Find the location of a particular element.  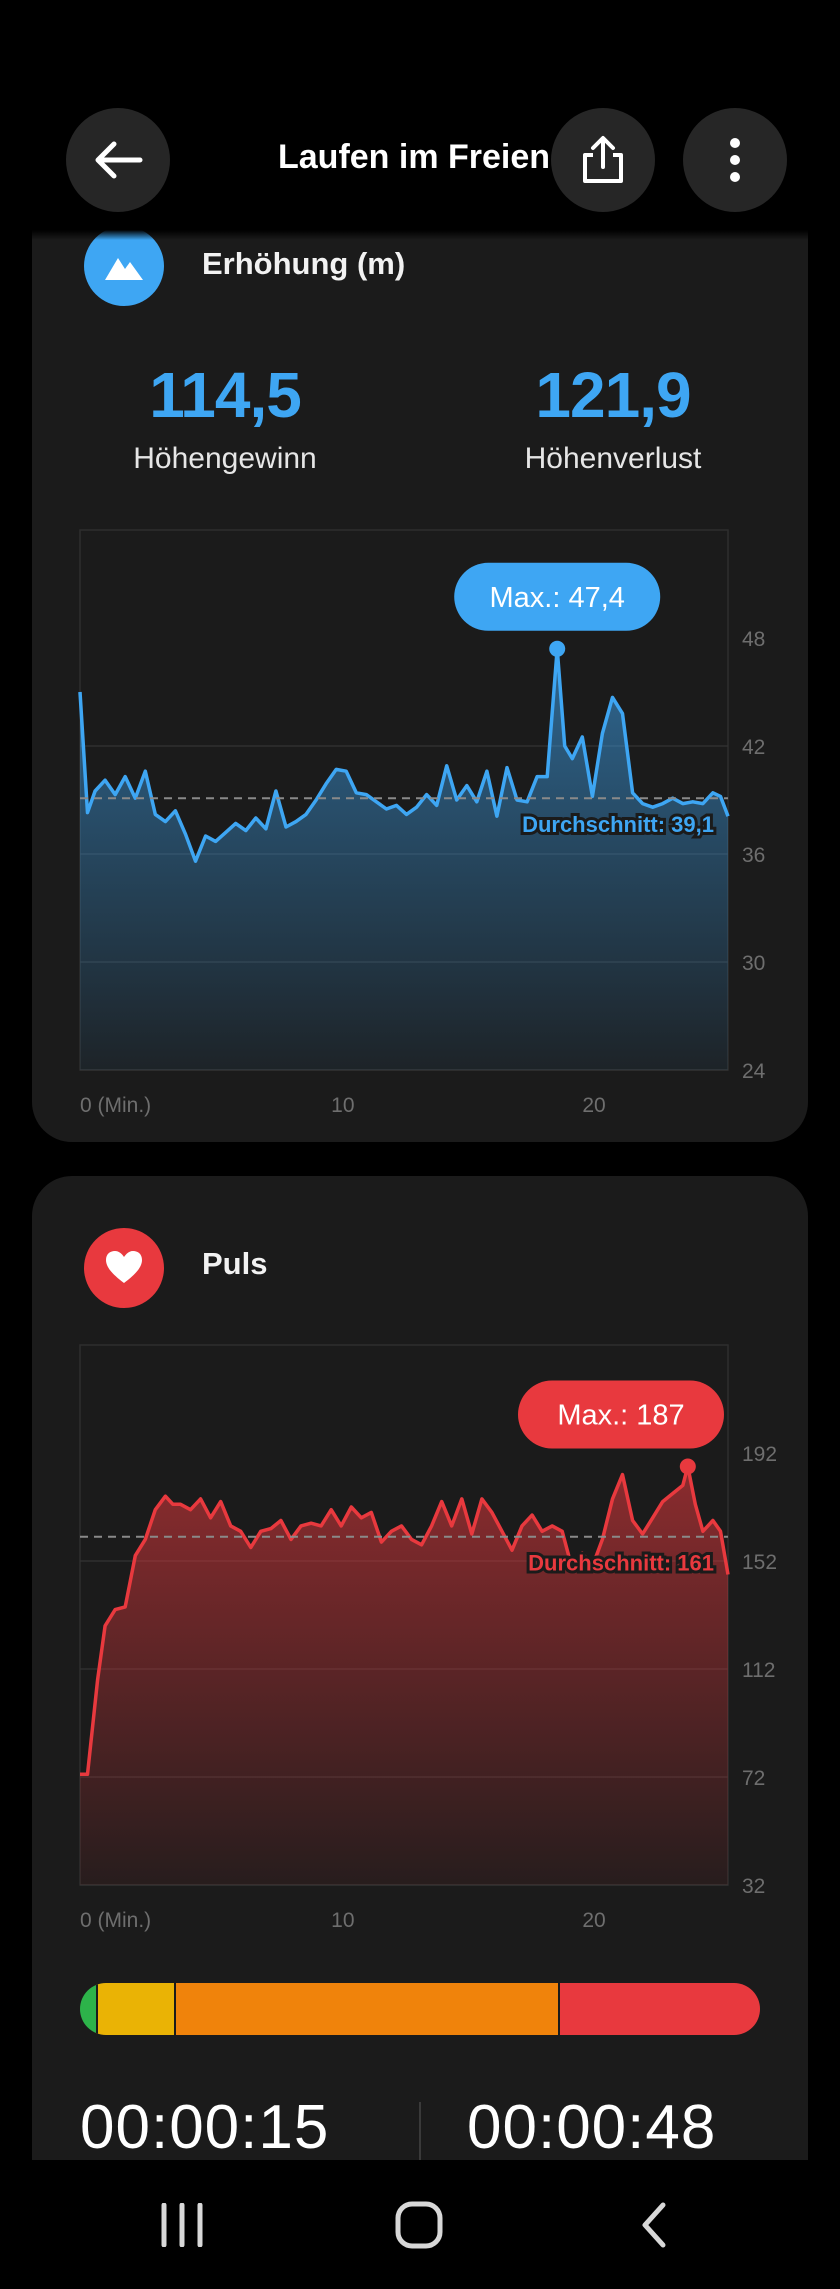

home-icon is located at coordinates (419, 2225).